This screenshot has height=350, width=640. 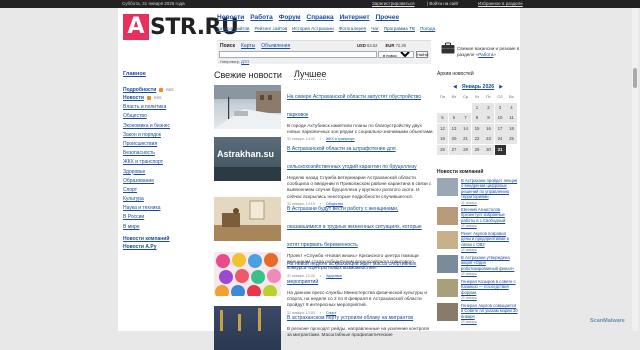 I want to click on calendar-day: 24, so click(x=500, y=139).